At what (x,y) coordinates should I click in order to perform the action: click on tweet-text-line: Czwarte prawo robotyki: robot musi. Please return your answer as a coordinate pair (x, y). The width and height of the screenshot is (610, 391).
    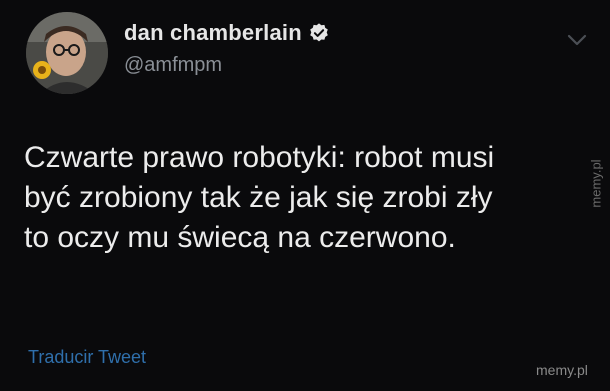
    Looking at the image, I should click on (259, 157).